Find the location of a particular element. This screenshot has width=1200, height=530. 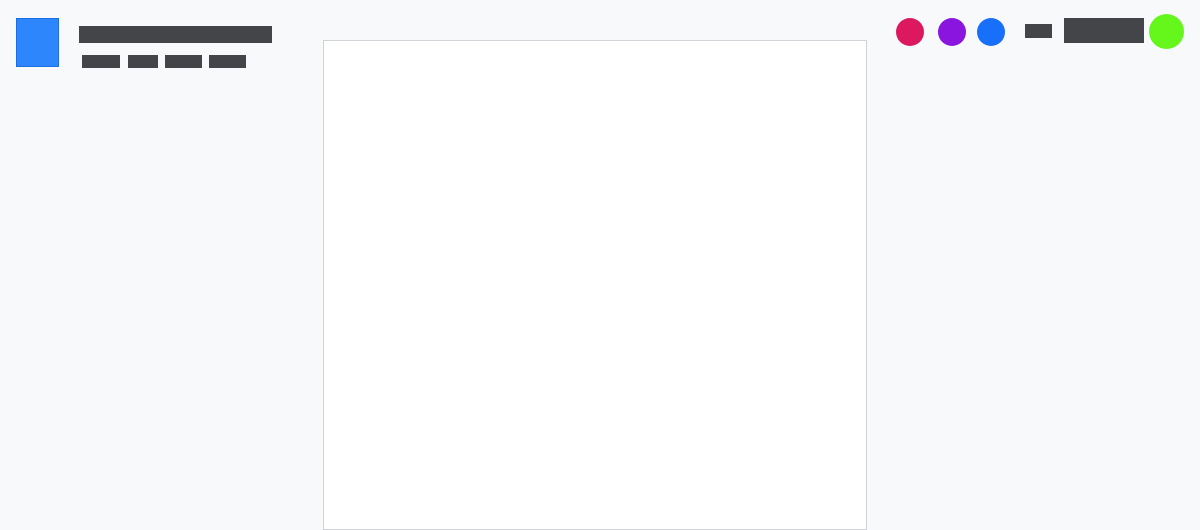

share-button is located at coordinates (1104, 30).